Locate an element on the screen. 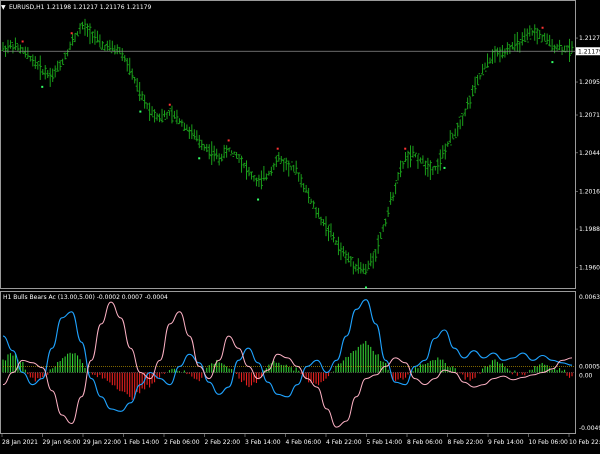 Image resolution: width=600 pixels, height=454 pixels. time-axis-label: 2 Feb 22:00 is located at coordinates (223, 442).